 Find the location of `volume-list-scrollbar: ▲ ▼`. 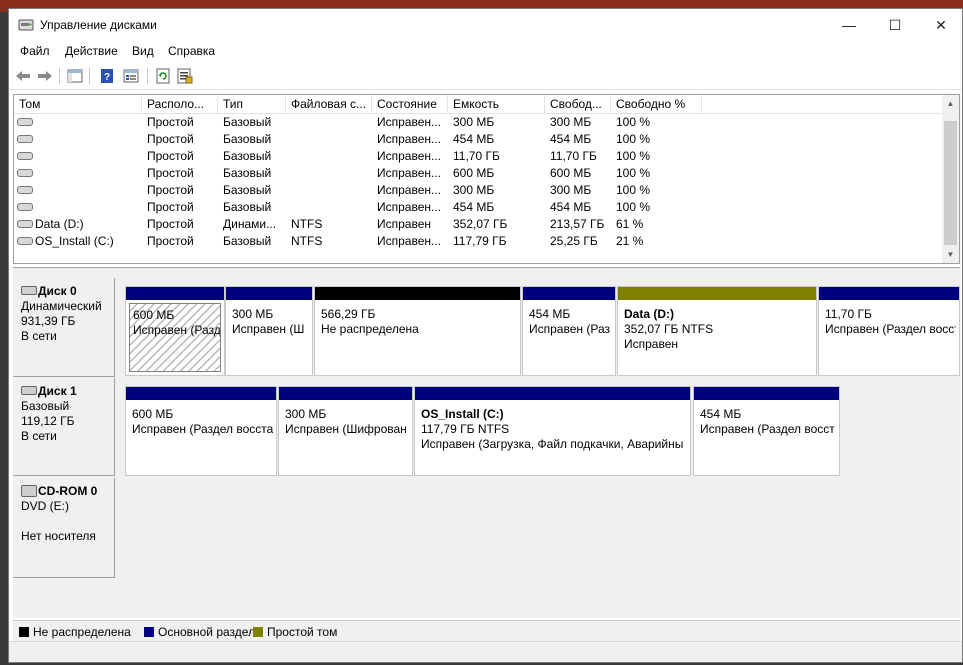

volume-list-scrollbar: ▲ ▼ is located at coordinates (950, 179).